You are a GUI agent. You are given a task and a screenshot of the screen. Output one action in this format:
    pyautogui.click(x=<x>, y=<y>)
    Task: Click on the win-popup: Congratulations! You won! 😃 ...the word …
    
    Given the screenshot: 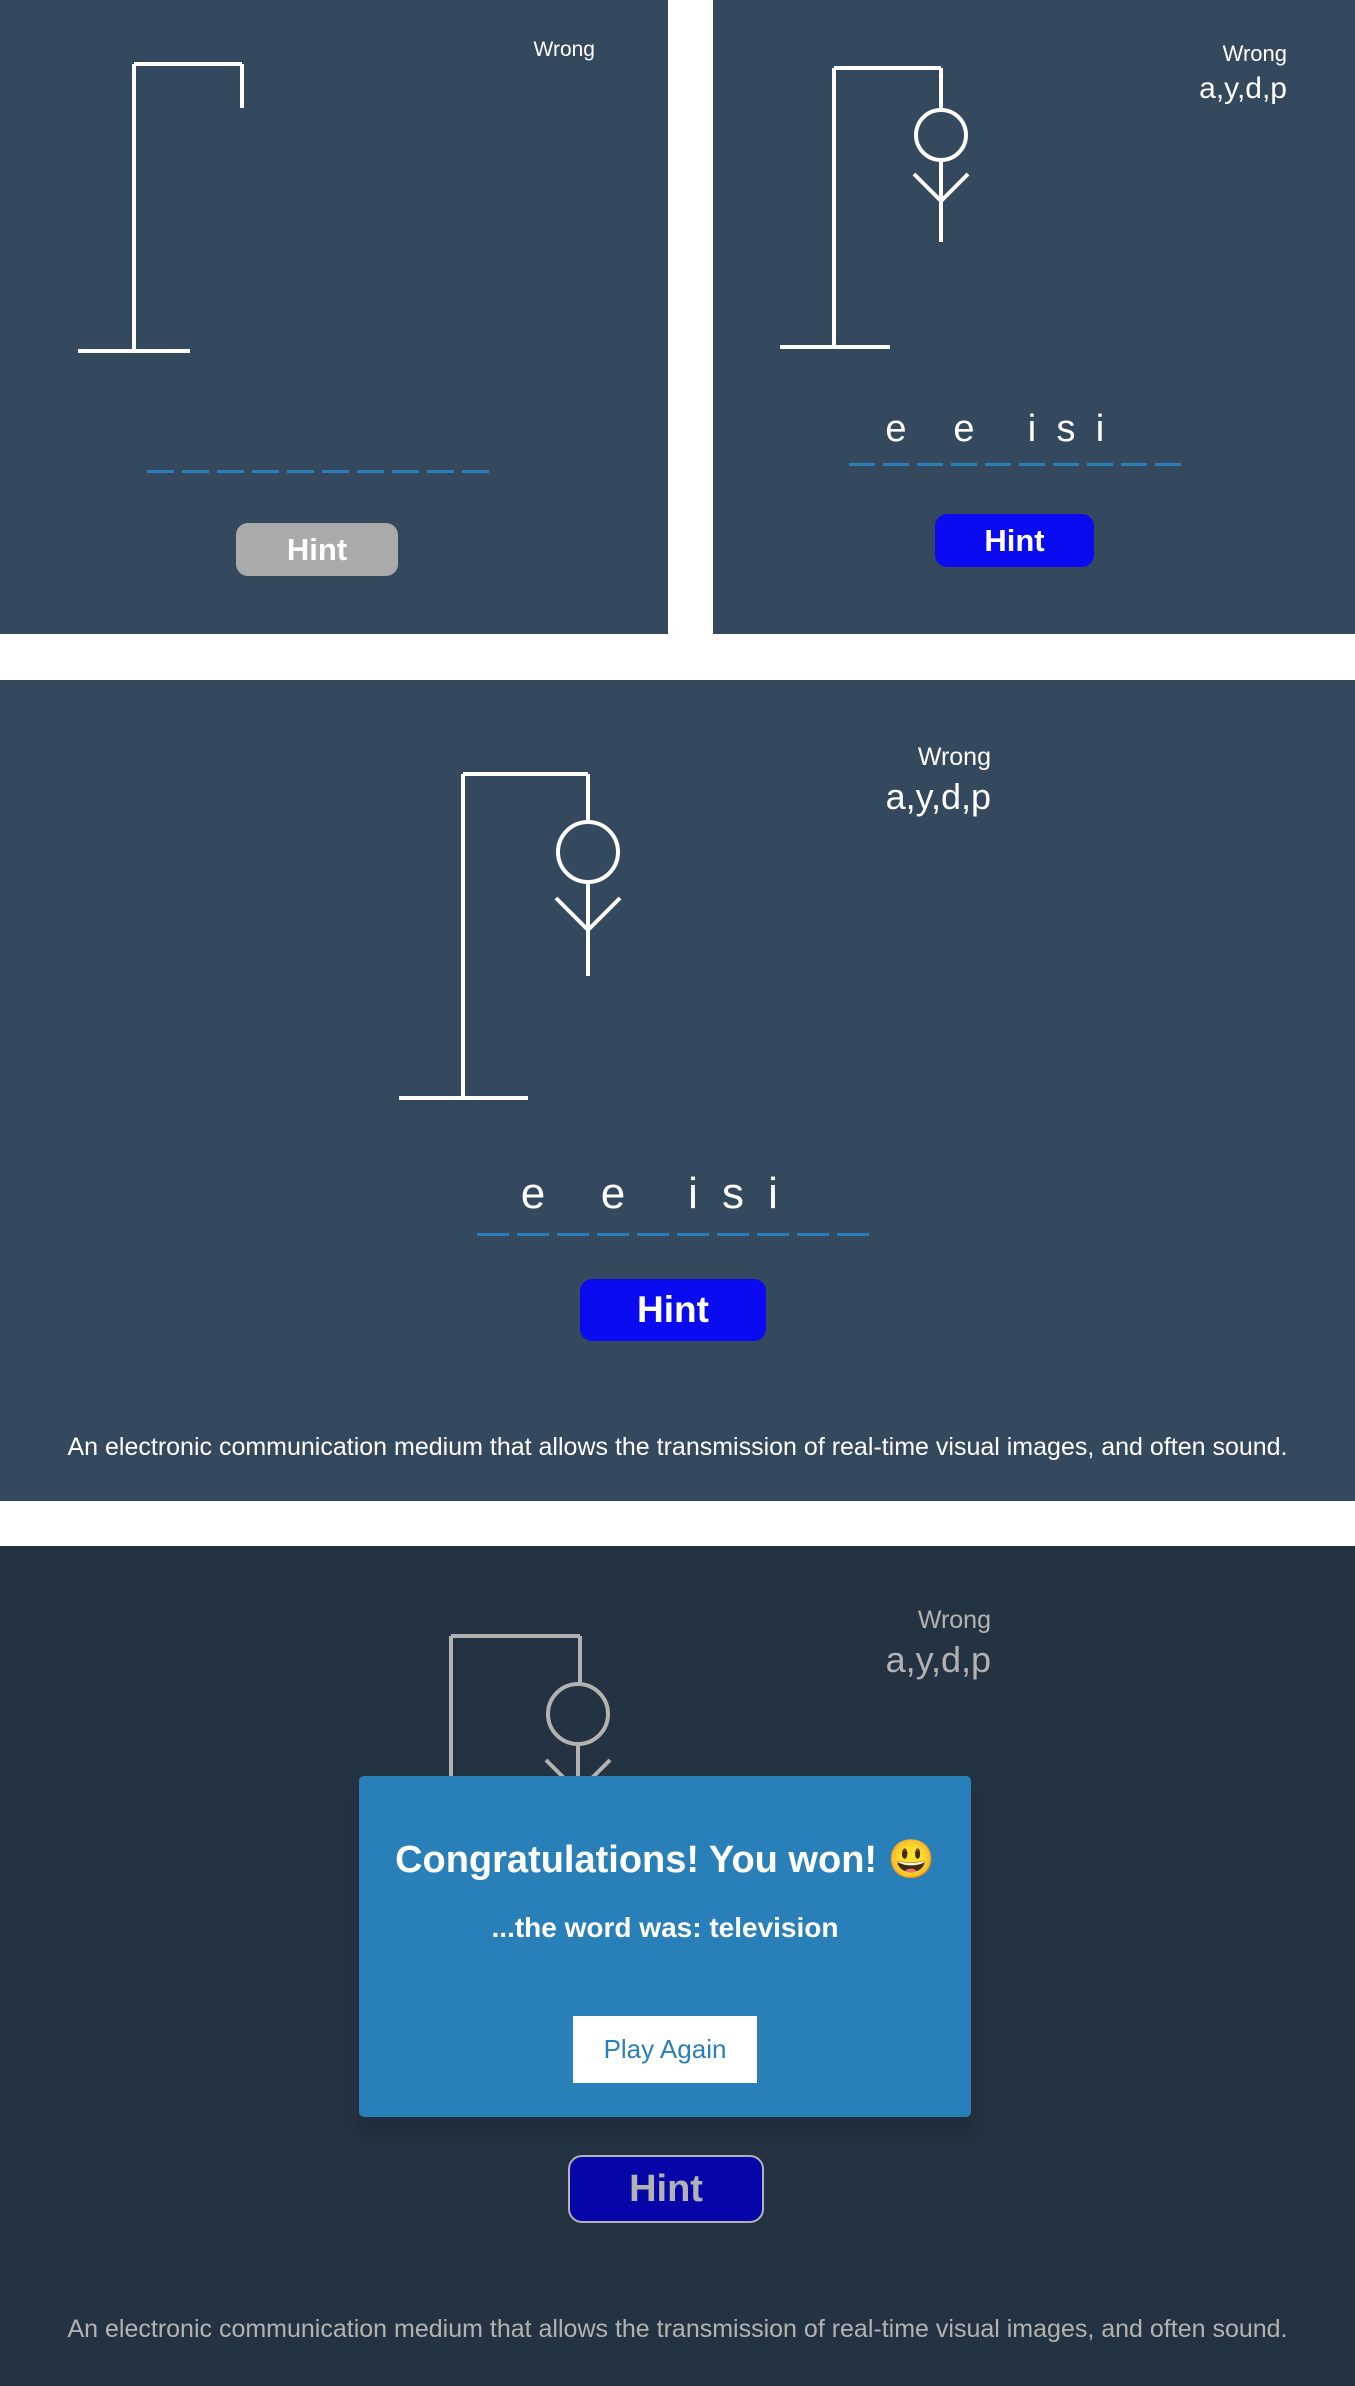 What is the action you would take?
    pyautogui.click(x=665, y=1946)
    